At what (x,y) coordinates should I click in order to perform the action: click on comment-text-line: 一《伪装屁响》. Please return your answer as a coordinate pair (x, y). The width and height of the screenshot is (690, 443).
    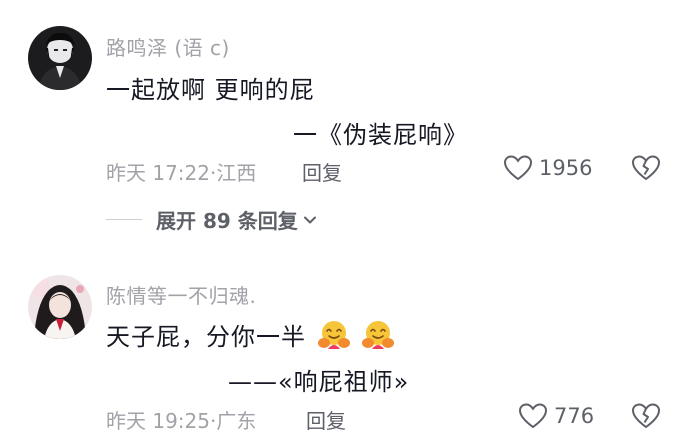
    Looking at the image, I should click on (380, 135).